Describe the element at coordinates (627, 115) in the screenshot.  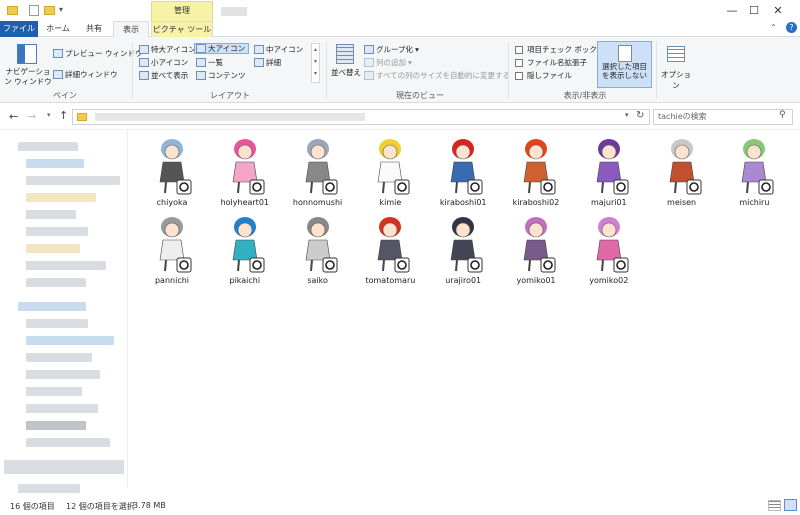
I see `address-dropdown-icon: ▾` at that location.